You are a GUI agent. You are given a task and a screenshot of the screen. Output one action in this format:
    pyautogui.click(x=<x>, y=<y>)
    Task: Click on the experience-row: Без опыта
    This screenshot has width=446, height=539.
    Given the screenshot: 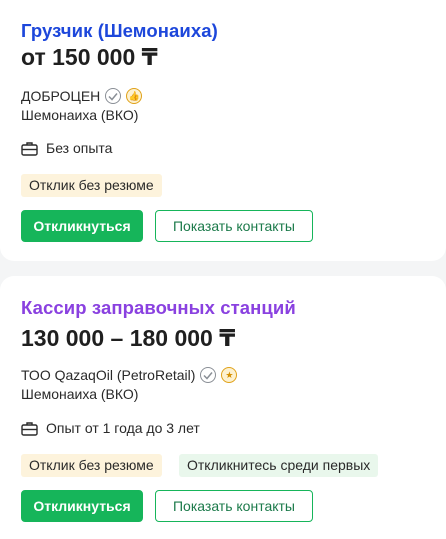 What is the action you would take?
    pyautogui.click(x=66, y=148)
    